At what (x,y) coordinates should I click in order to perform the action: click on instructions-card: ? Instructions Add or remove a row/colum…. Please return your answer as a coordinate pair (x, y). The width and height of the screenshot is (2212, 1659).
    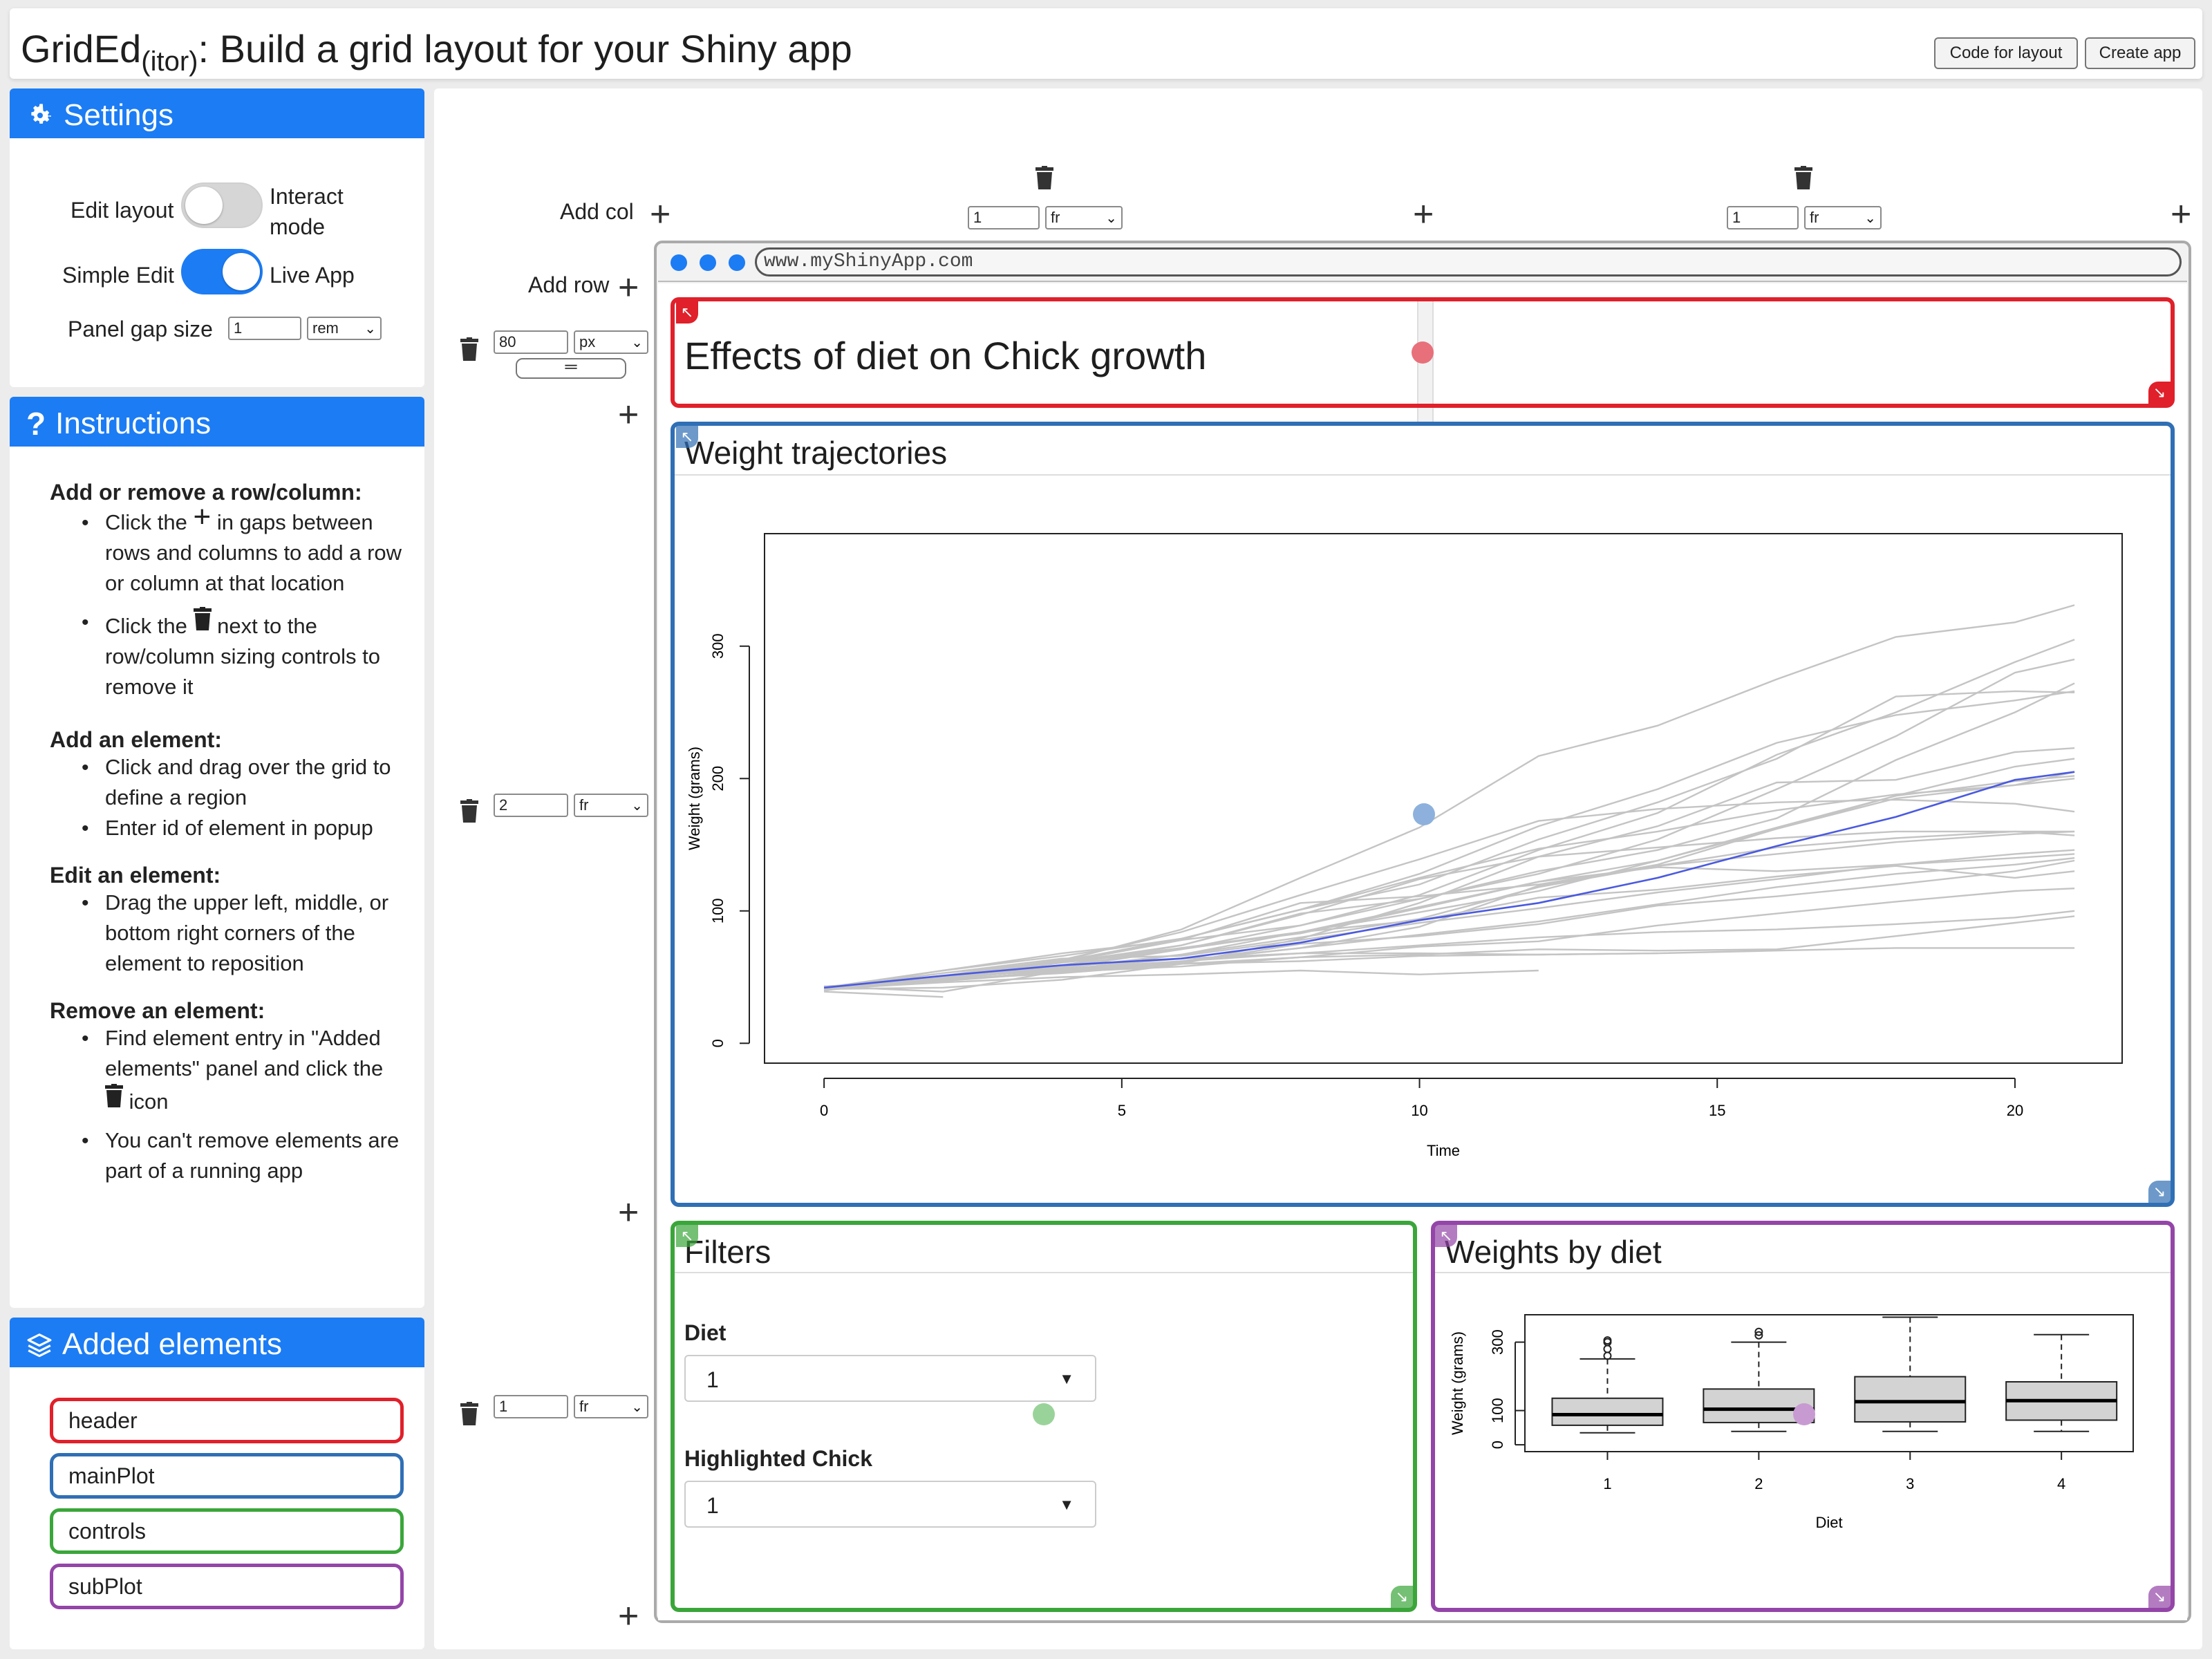
    Looking at the image, I should click on (217, 852).